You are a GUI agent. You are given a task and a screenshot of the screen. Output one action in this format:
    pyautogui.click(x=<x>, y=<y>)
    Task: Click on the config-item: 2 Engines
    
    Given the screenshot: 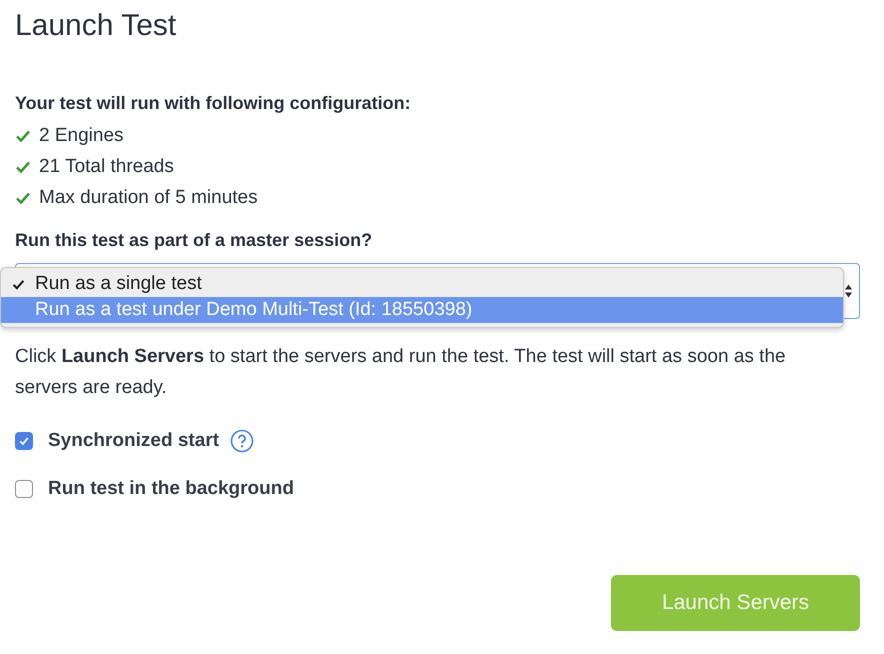 What is the action you would take?
    pyautogui.click(x=81, y=135)
    